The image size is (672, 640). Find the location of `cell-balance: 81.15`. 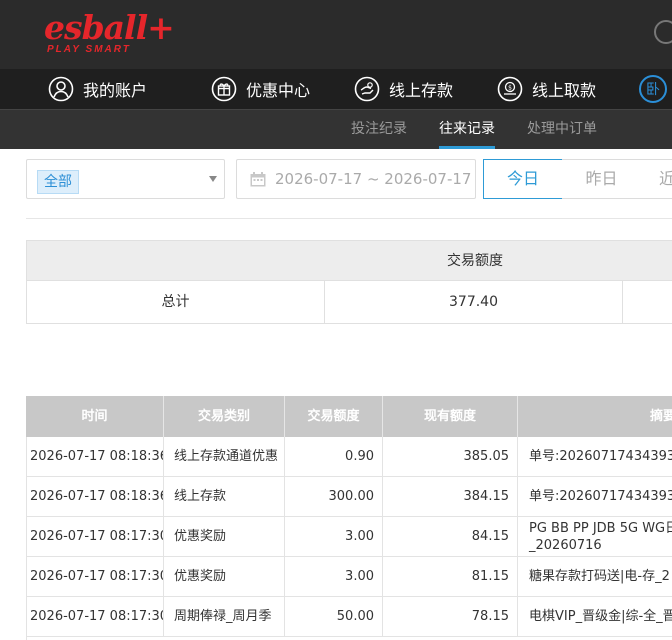

cell-balance: 81.15 is located at coordinates (450, 576).